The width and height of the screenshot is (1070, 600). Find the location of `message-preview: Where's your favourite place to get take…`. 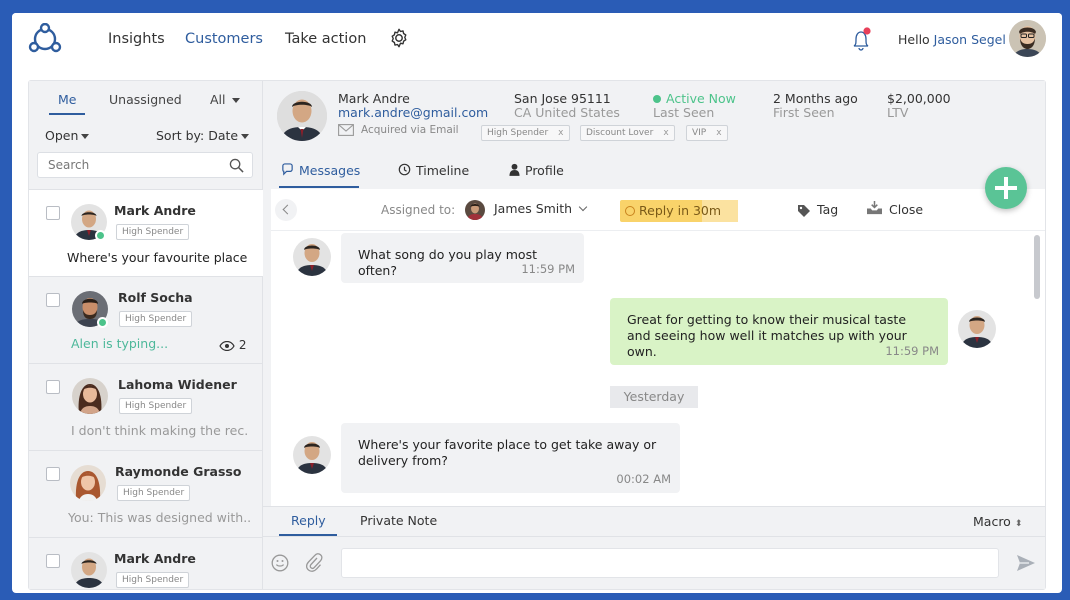

message-preview: Where's your favourite place to get take… is located at coordinates (159, 257).